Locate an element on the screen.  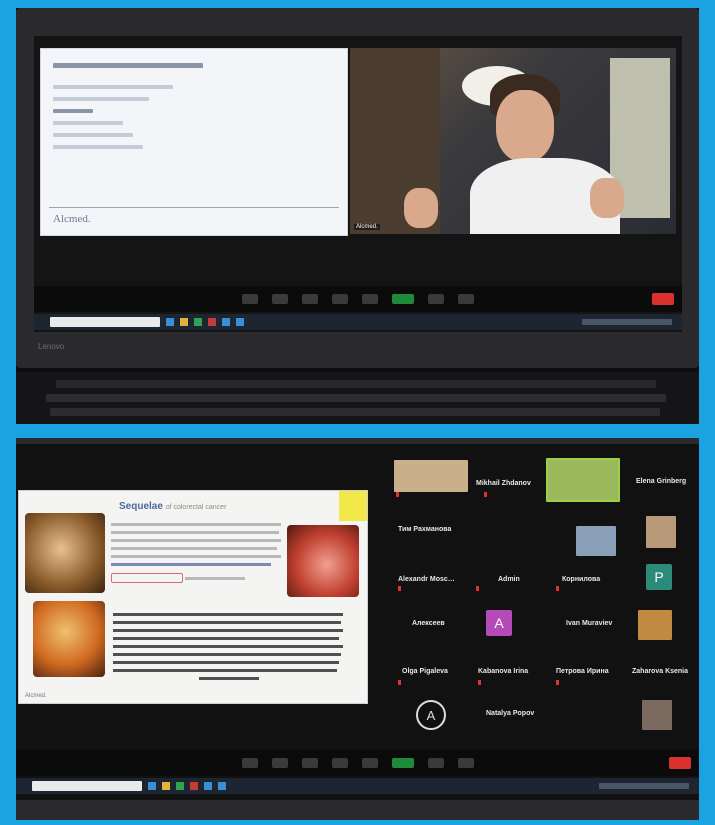
slide-divider is located at coordinates (194, 207).